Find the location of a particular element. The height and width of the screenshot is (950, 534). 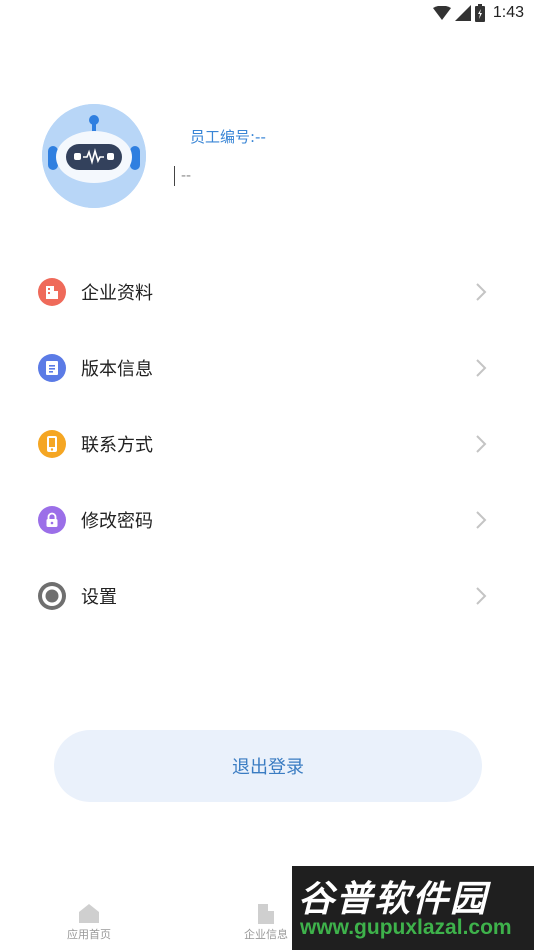

wifi-icon is located at coordinates (441, 13).